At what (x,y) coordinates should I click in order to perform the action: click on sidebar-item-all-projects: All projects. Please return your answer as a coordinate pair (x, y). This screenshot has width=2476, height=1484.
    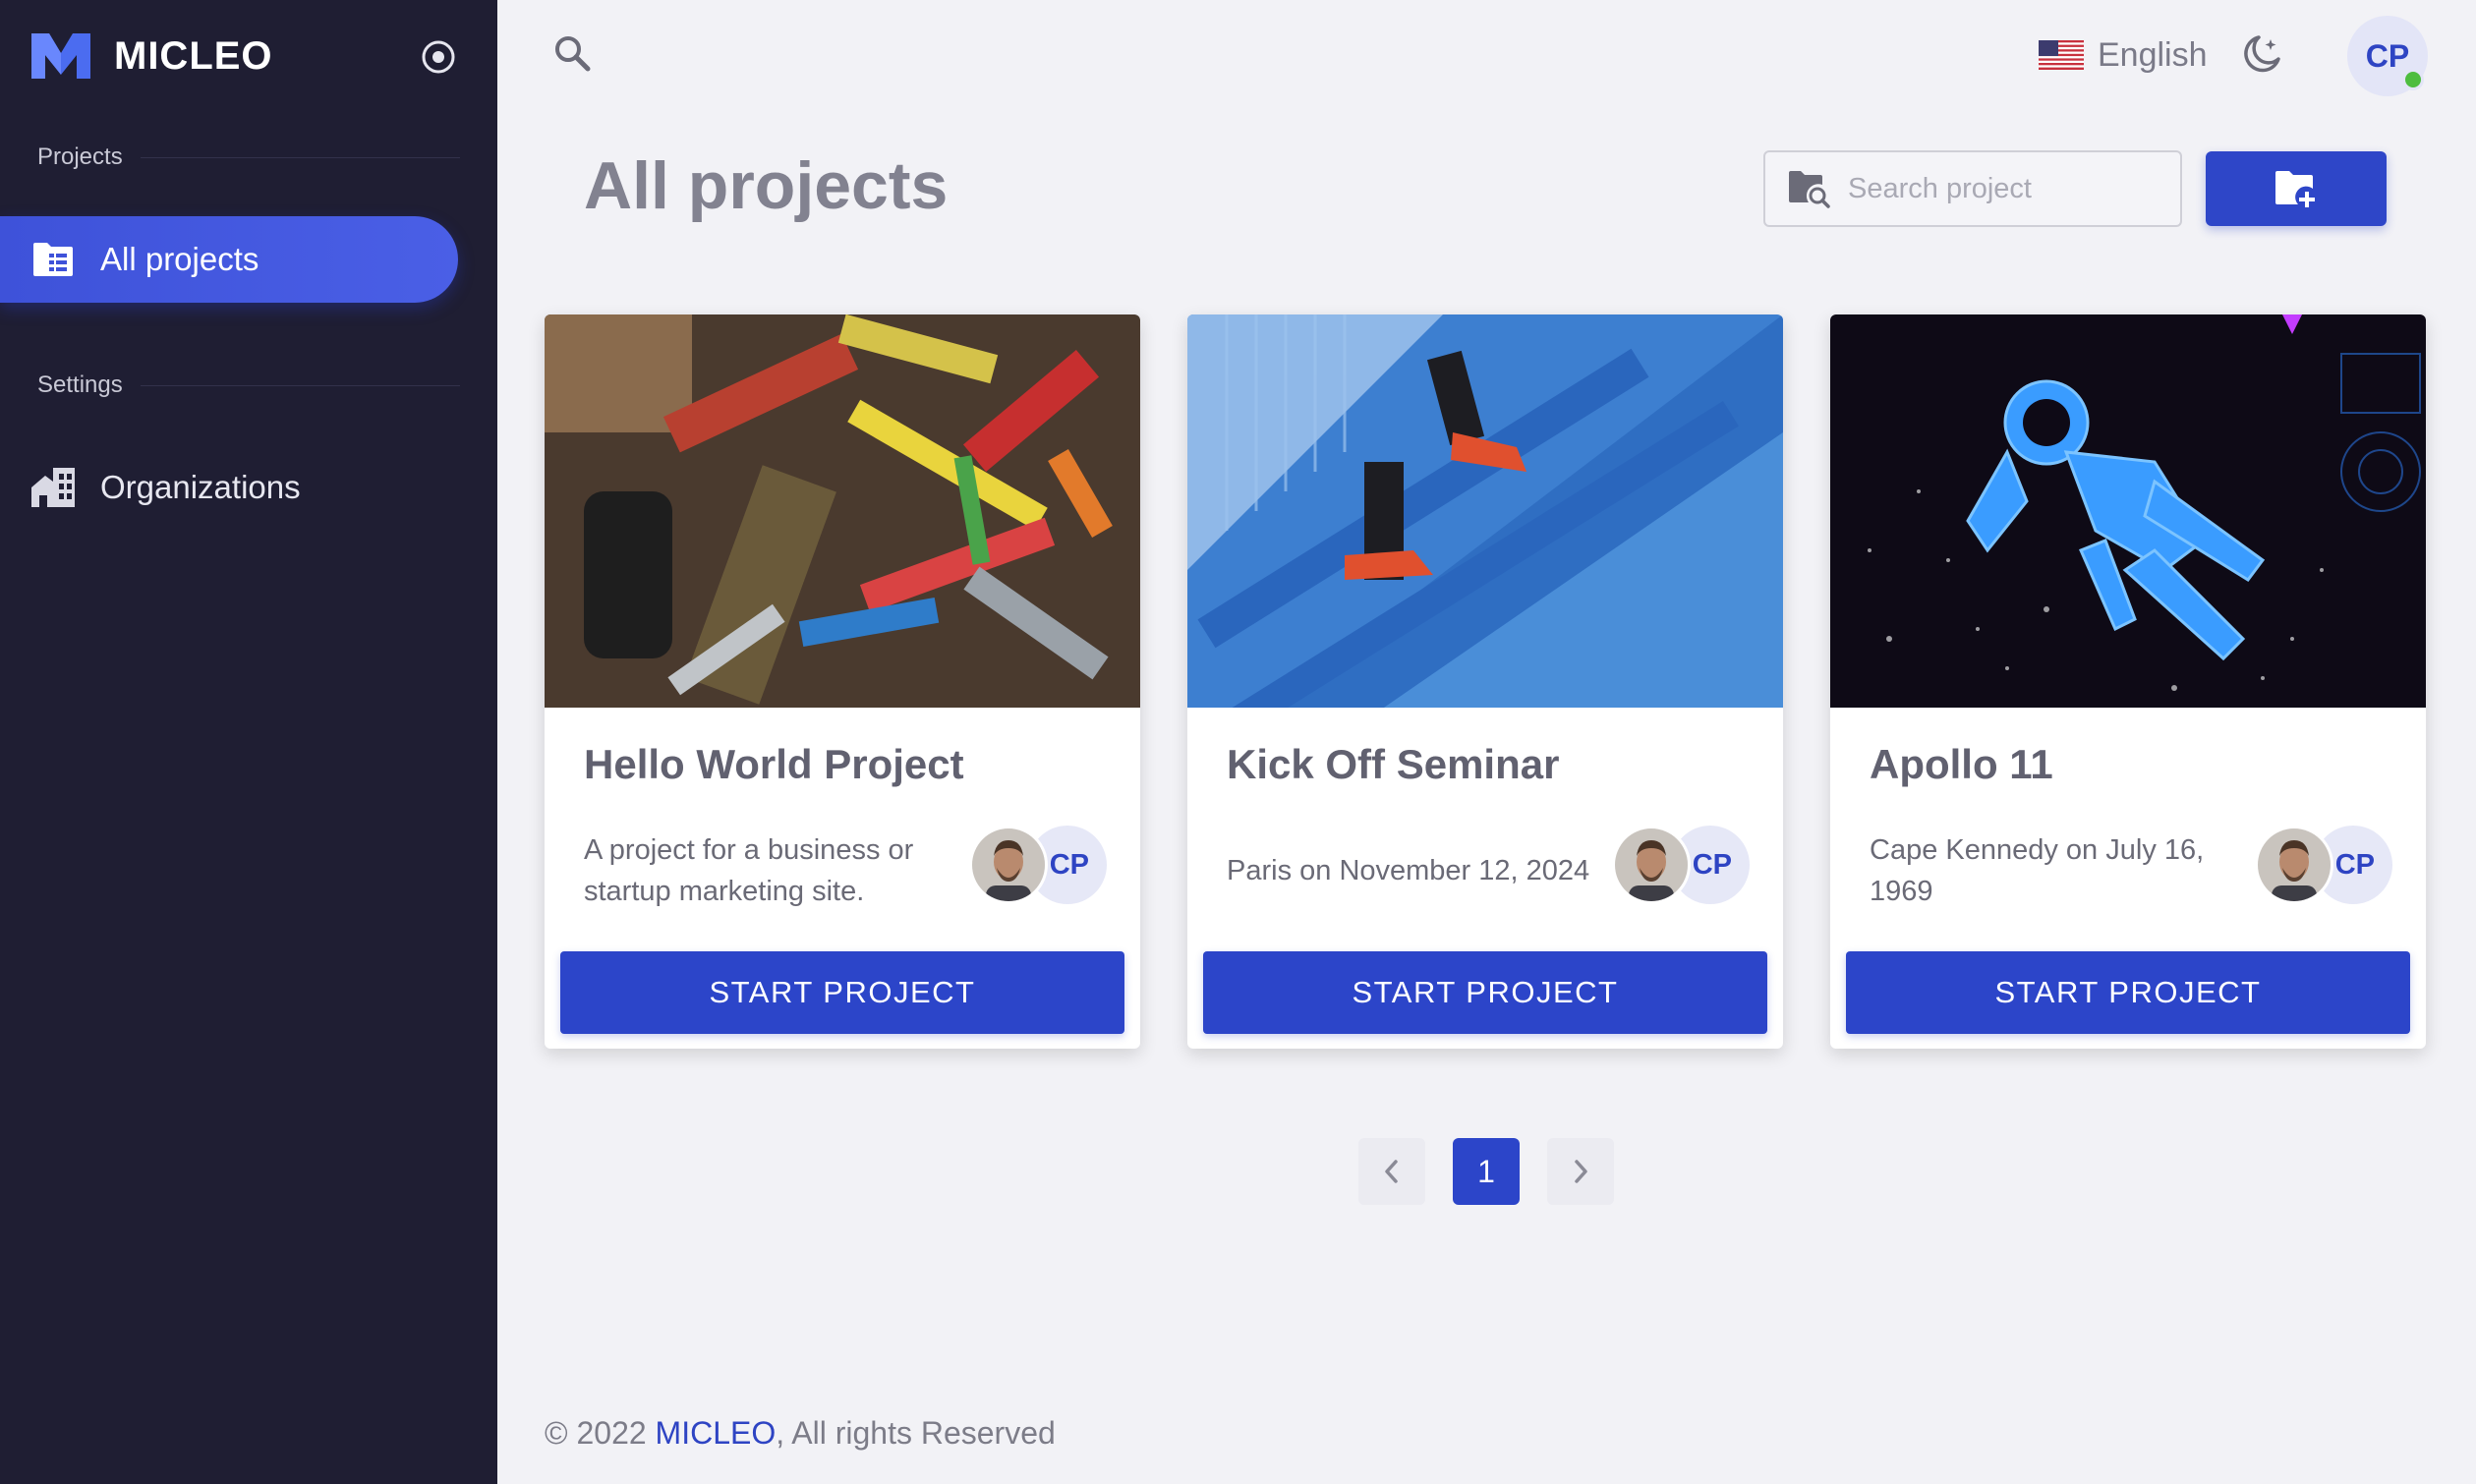
    Looking at the image, I should click on (229, 259).